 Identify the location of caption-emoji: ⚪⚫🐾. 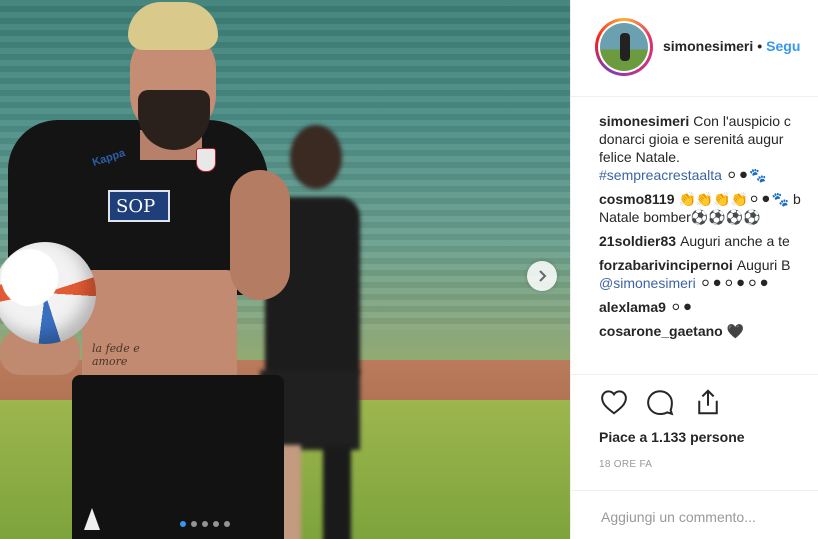
(746, 175).